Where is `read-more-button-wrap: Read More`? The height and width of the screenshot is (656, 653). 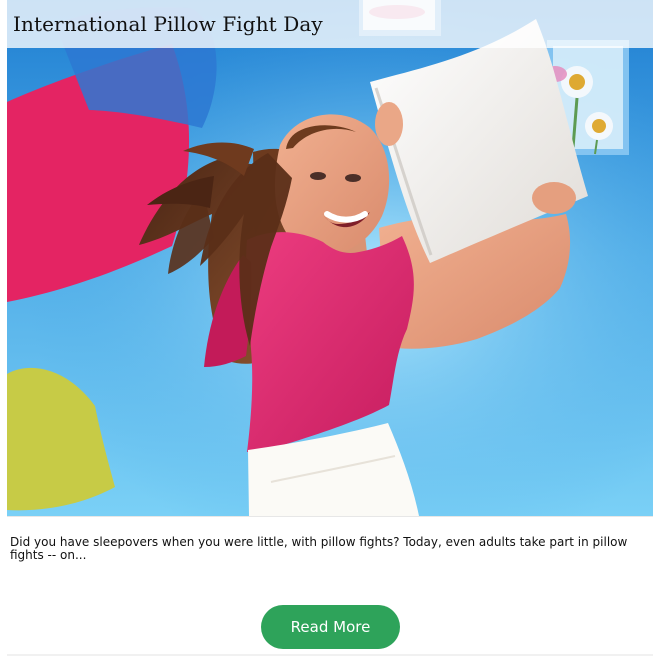
read-more-button-wrap: Read More is located at coordinates (330, 627).